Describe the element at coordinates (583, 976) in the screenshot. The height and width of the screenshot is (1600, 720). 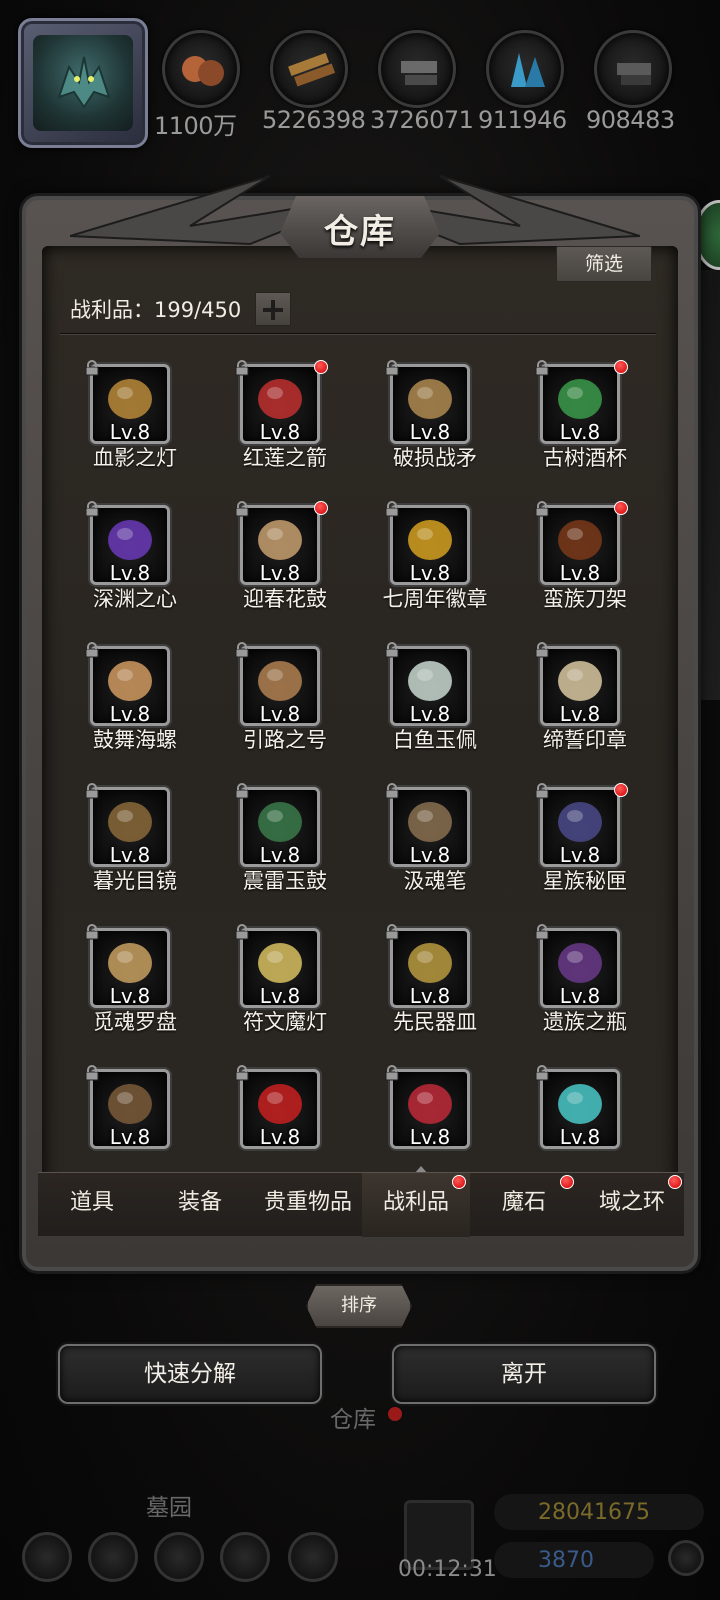
I see `item-card: Lv.8 遗族之瓶` at that location.